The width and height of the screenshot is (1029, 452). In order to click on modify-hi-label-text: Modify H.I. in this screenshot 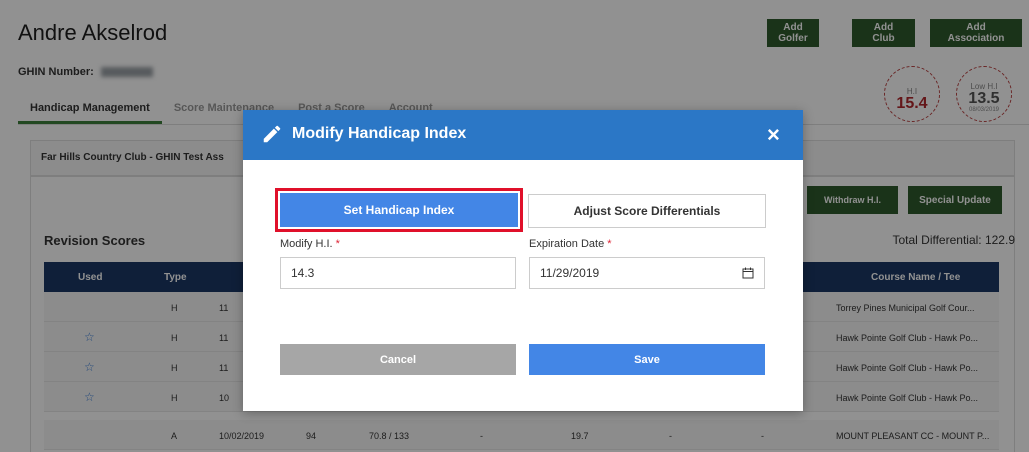, I will do `click(306, 244)`.